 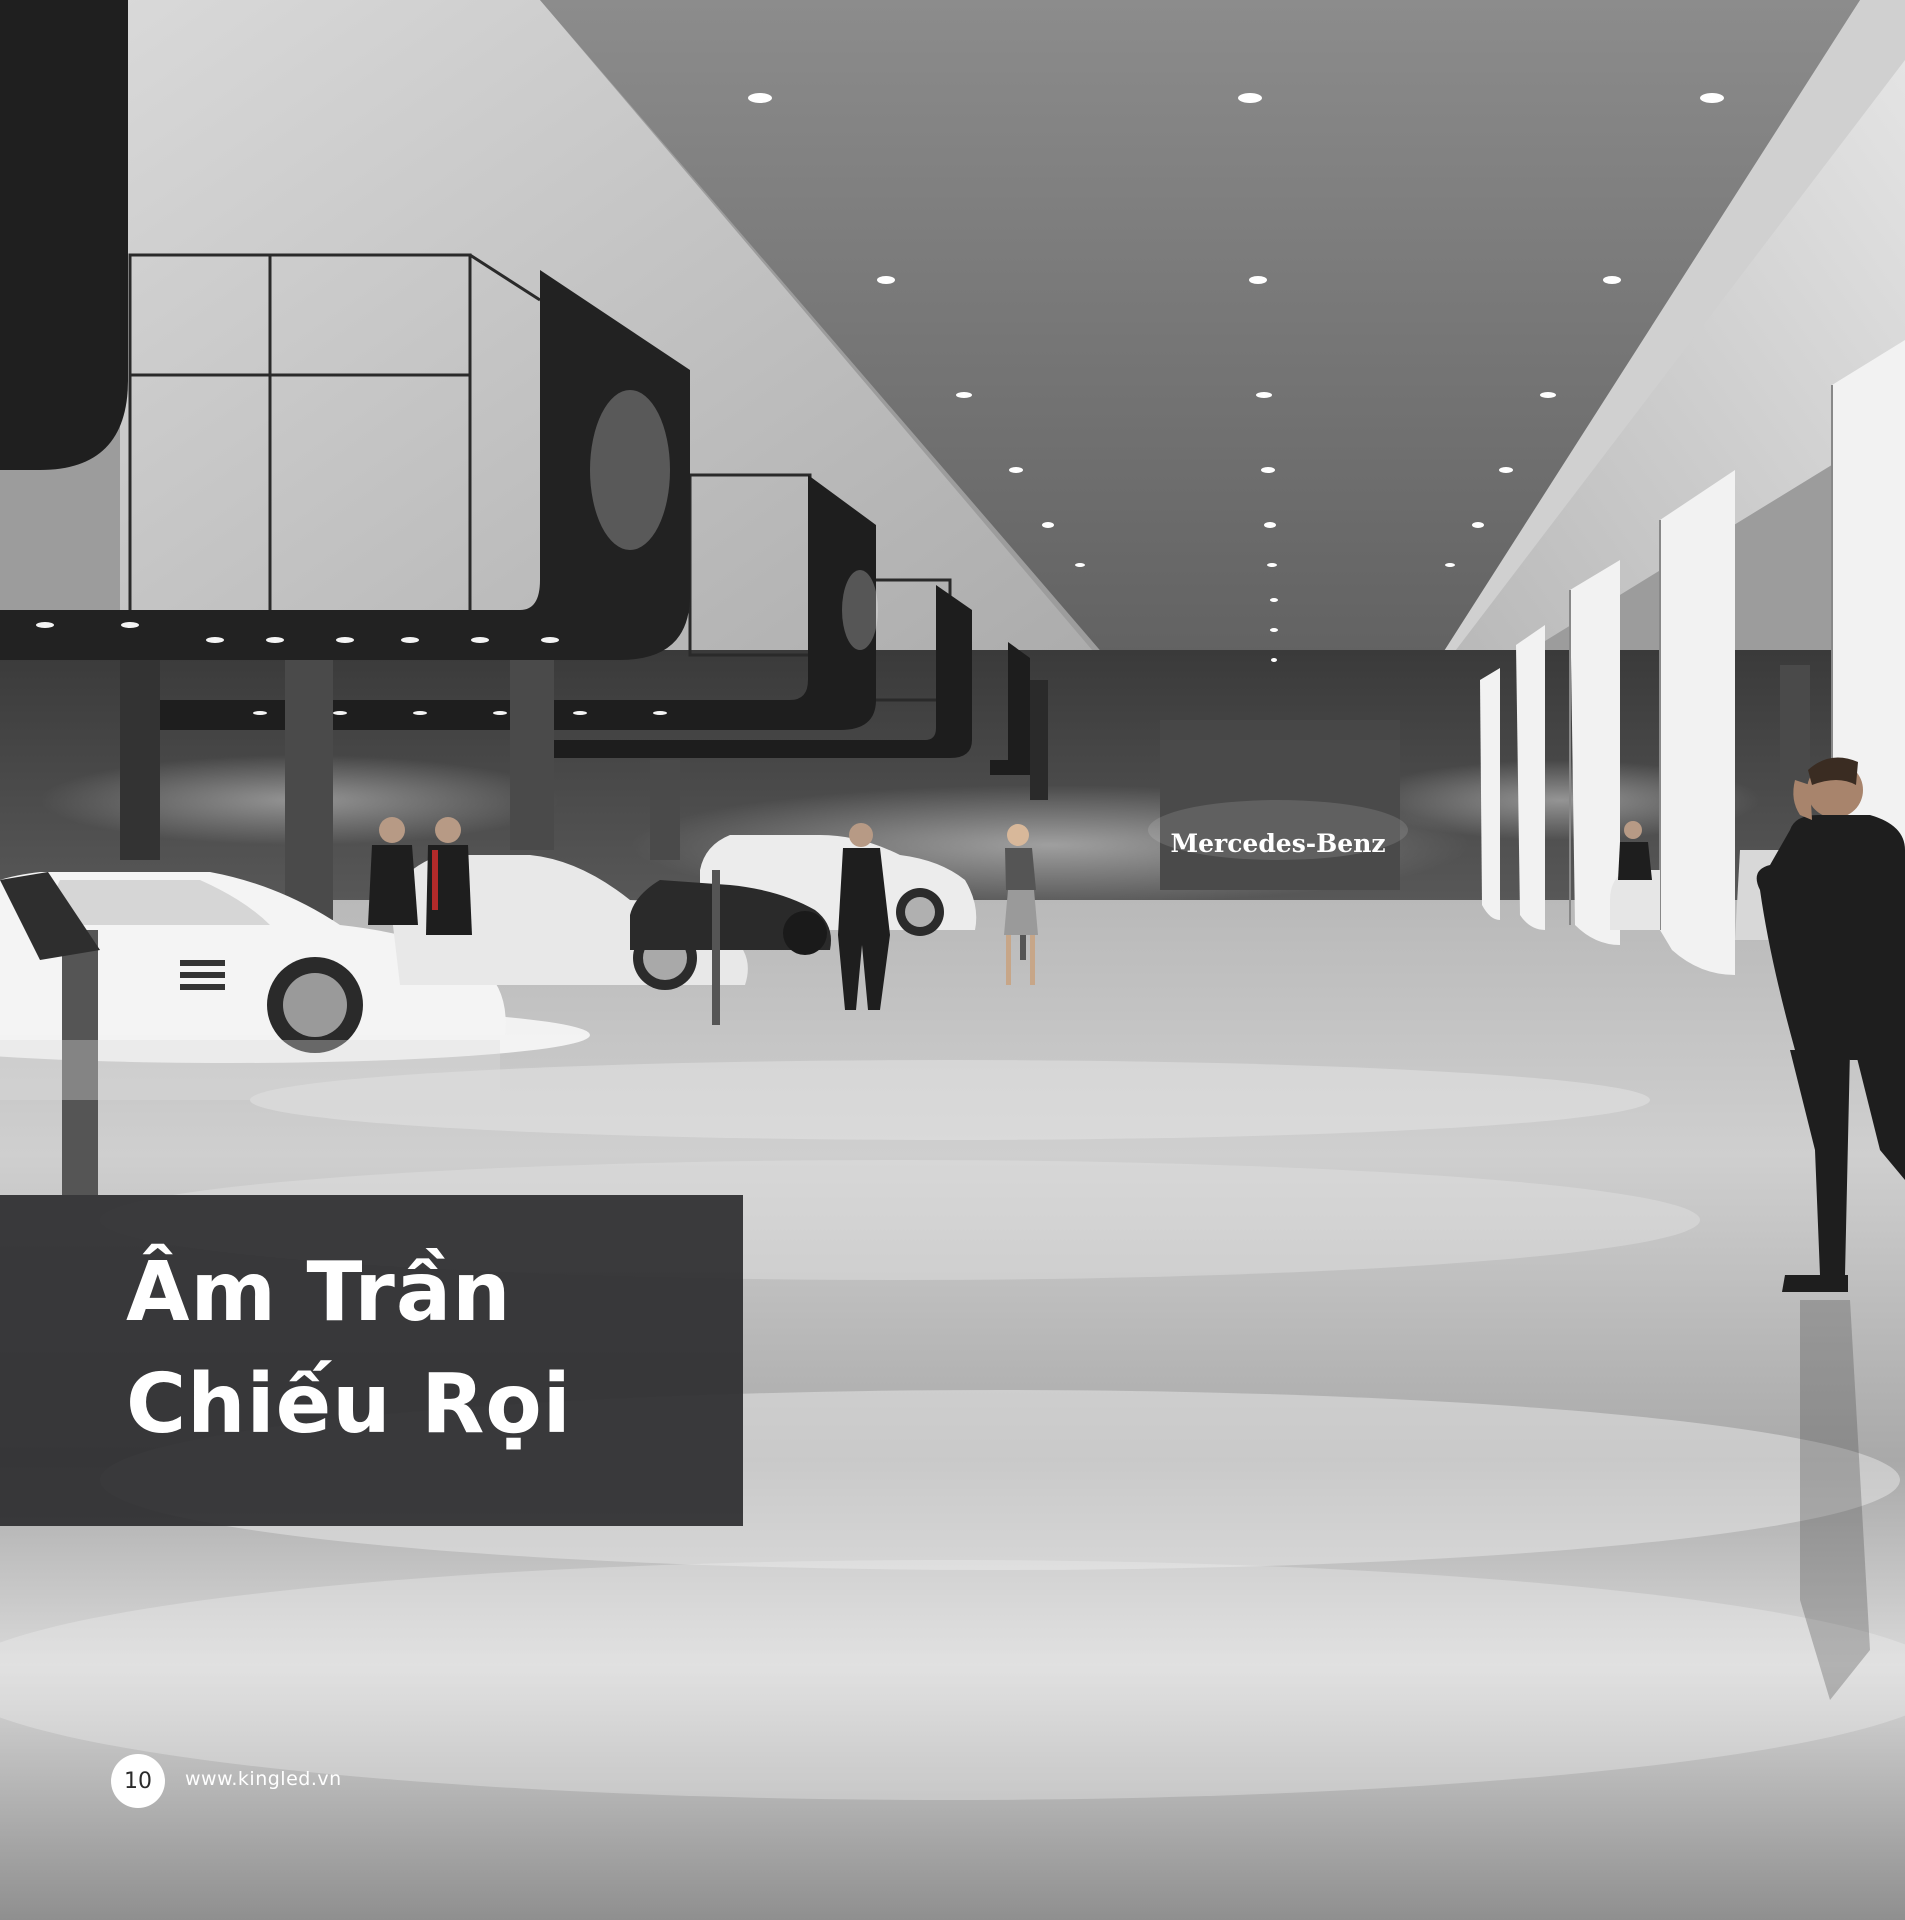 I want to click on page-number: 10, so click(x=138, y=1781).